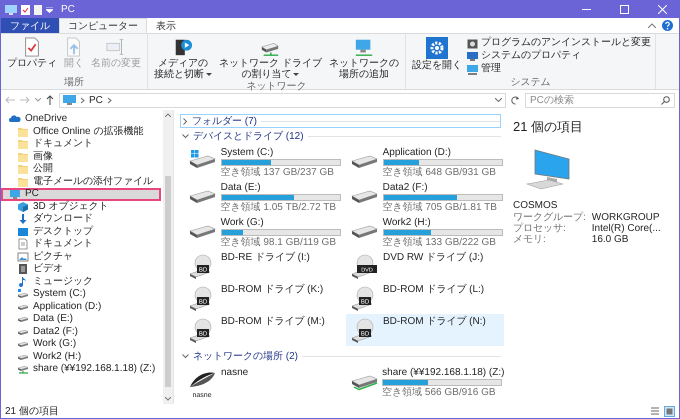 This screenshot has width=680, height=419. Describe the element at coordinates (183, 58) in the screenshot. I see `ribbon-button: メディアの 接続と切断` at that location.